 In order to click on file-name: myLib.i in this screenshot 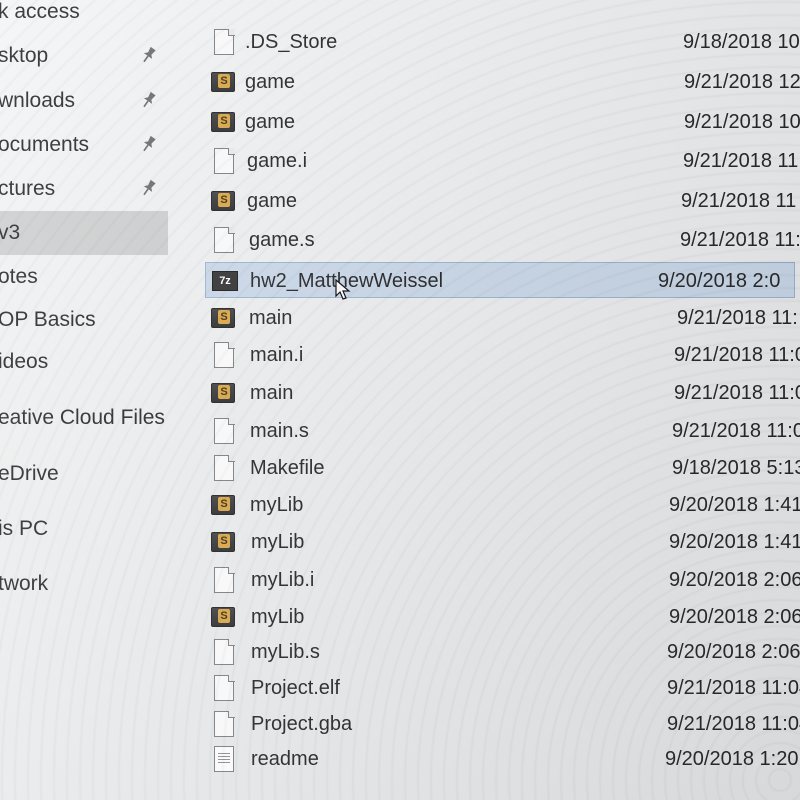, I will do `click(283, 580)`.